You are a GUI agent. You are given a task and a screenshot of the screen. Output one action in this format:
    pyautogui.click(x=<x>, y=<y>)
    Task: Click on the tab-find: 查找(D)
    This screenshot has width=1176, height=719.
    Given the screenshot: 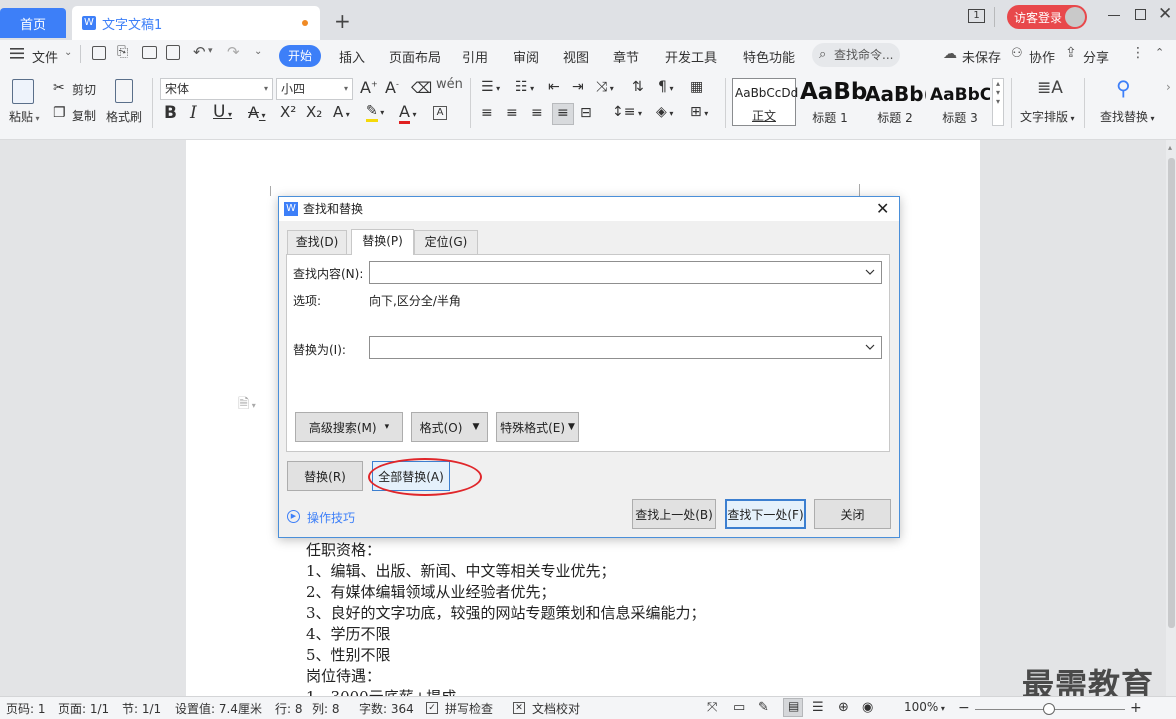 What is the action you would take?
    pyautogui.click(x=317, y=242)
    